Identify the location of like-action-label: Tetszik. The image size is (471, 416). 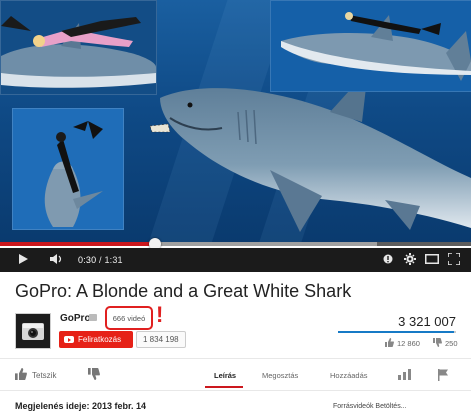
(44, 375).